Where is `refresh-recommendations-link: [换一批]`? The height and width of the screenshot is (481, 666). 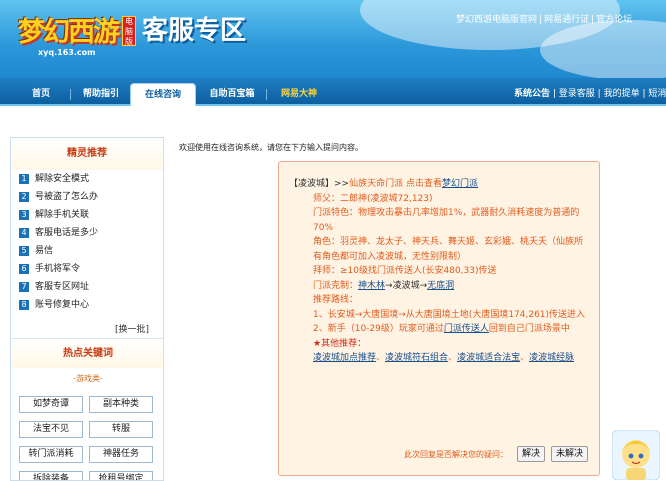 refresh-recommendations-link: [换一批] is located at coordinates (132, 328).